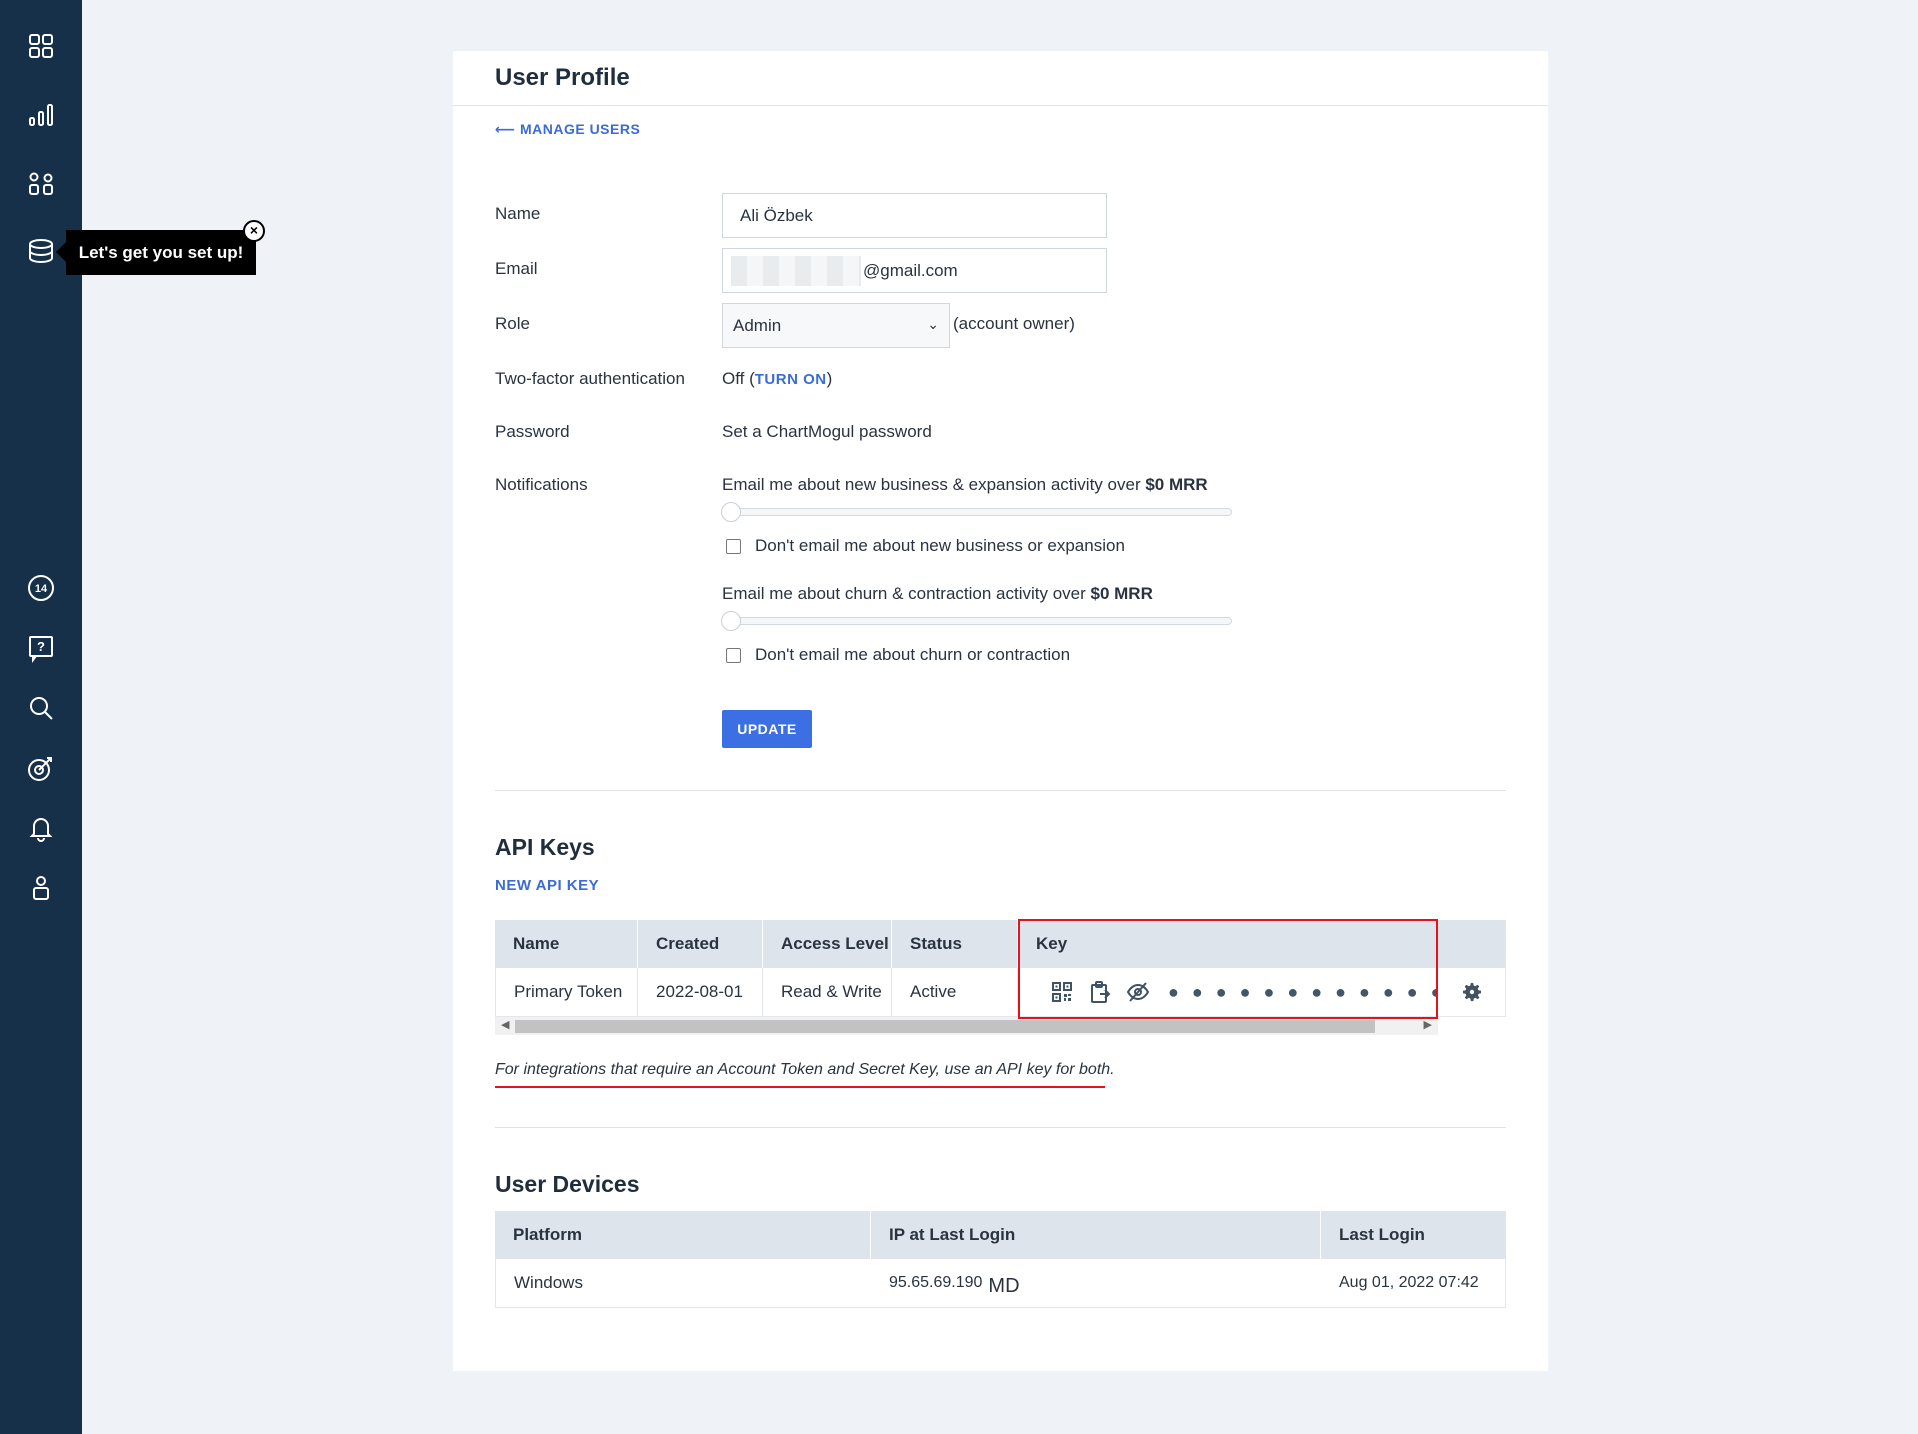 This screenshot has height=1434, width=1918. I want to click on role-value: Admin, so click(757, 325).